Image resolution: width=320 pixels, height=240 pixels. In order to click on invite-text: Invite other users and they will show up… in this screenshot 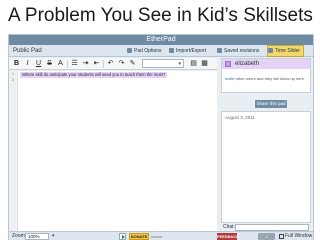, I will do `click(268, 78)`.